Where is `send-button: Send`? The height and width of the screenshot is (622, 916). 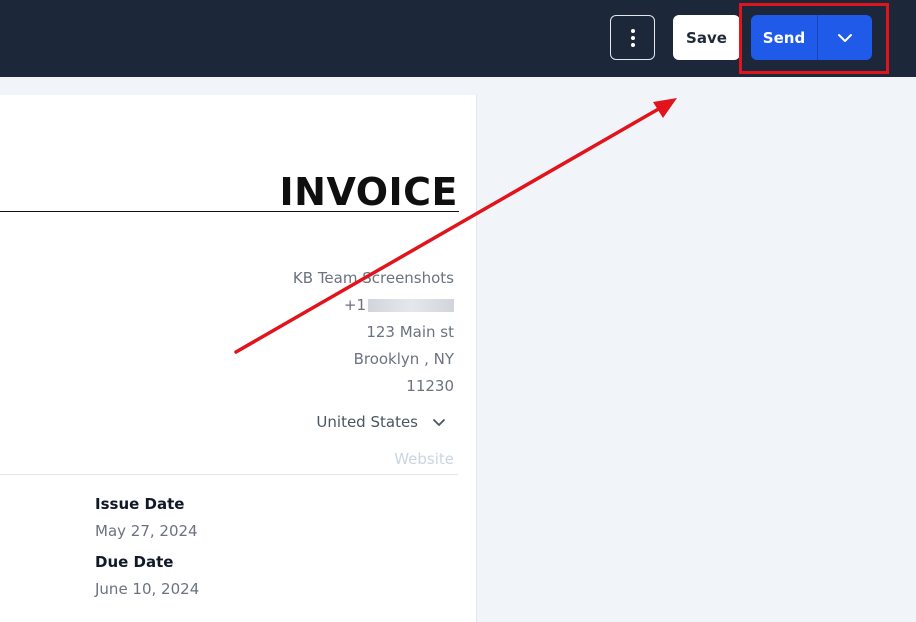 send-button: Send is located at coordinates (784, 37).